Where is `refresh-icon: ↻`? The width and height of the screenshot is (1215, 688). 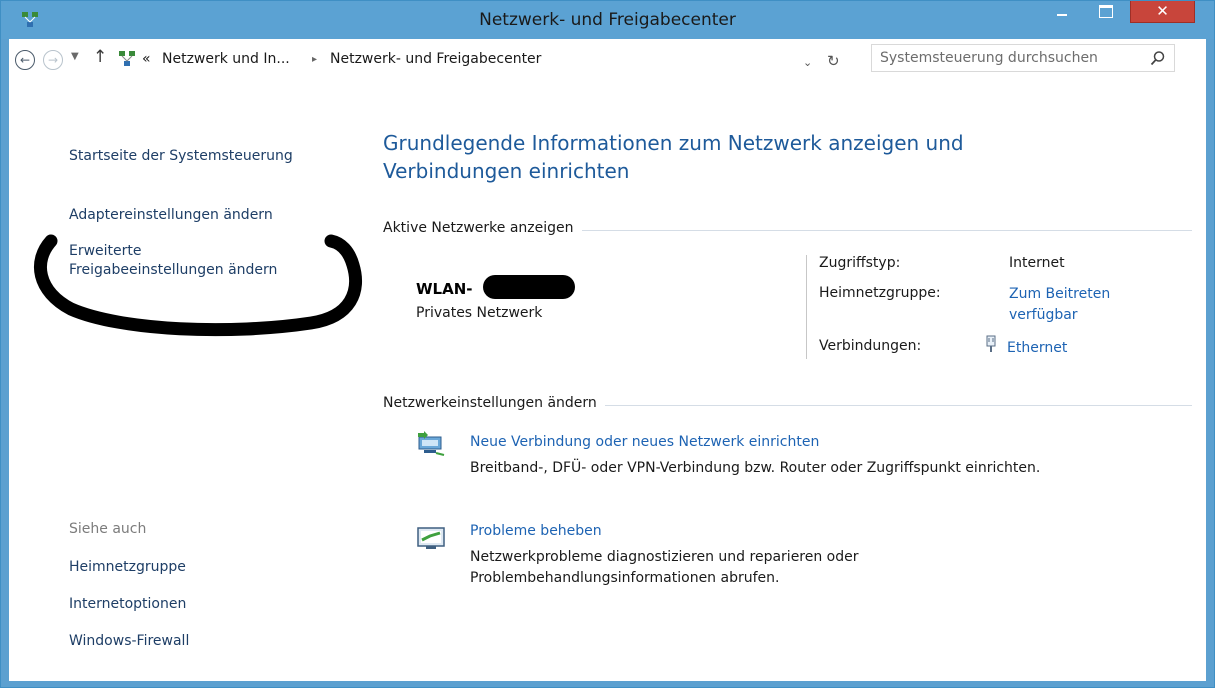
refresh-icon: ↻ is located at coordinates (833, 61).